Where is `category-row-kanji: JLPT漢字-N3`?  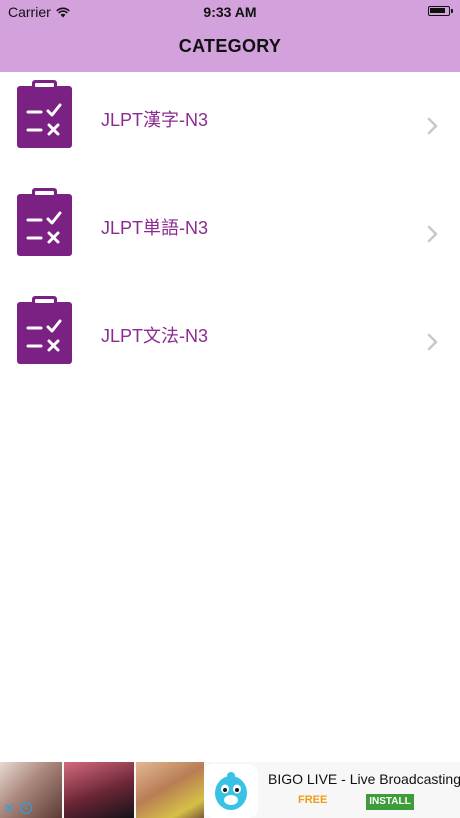
category-row-kanji: JLPT漢字-N3 is located at coordinates (230, 126).